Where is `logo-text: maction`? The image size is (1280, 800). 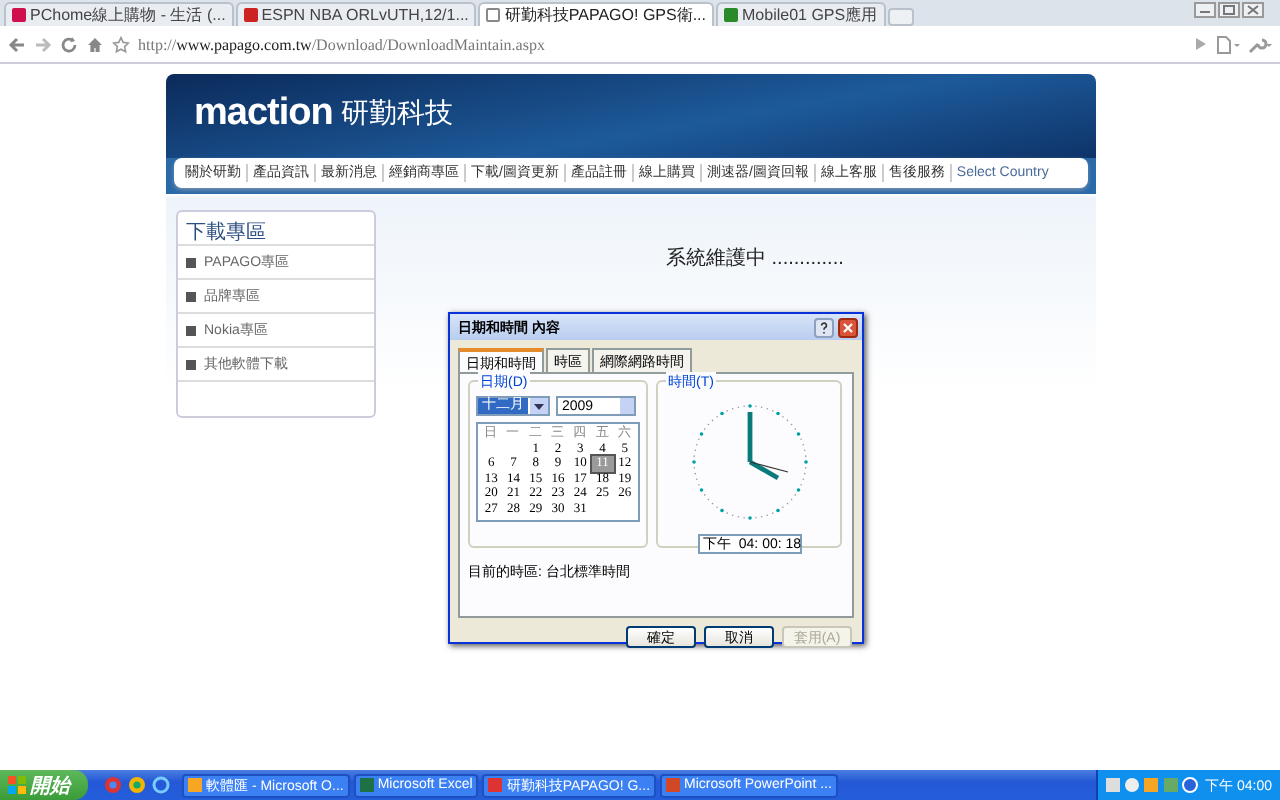 logo-text: maction is located at coordinates (263, 114).